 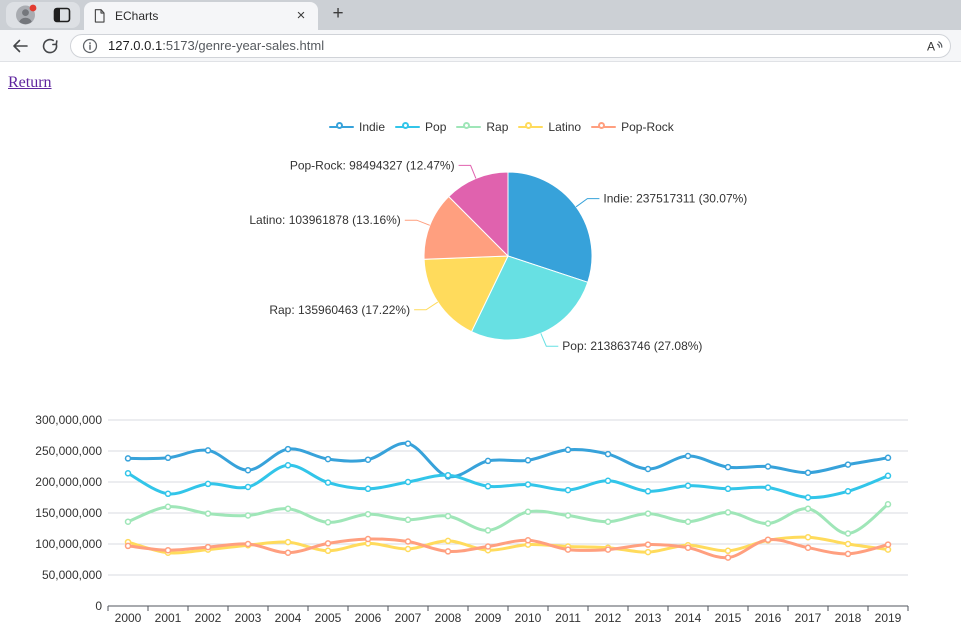 I want to click on svg-text: 2006, so click(x=368, y=618).